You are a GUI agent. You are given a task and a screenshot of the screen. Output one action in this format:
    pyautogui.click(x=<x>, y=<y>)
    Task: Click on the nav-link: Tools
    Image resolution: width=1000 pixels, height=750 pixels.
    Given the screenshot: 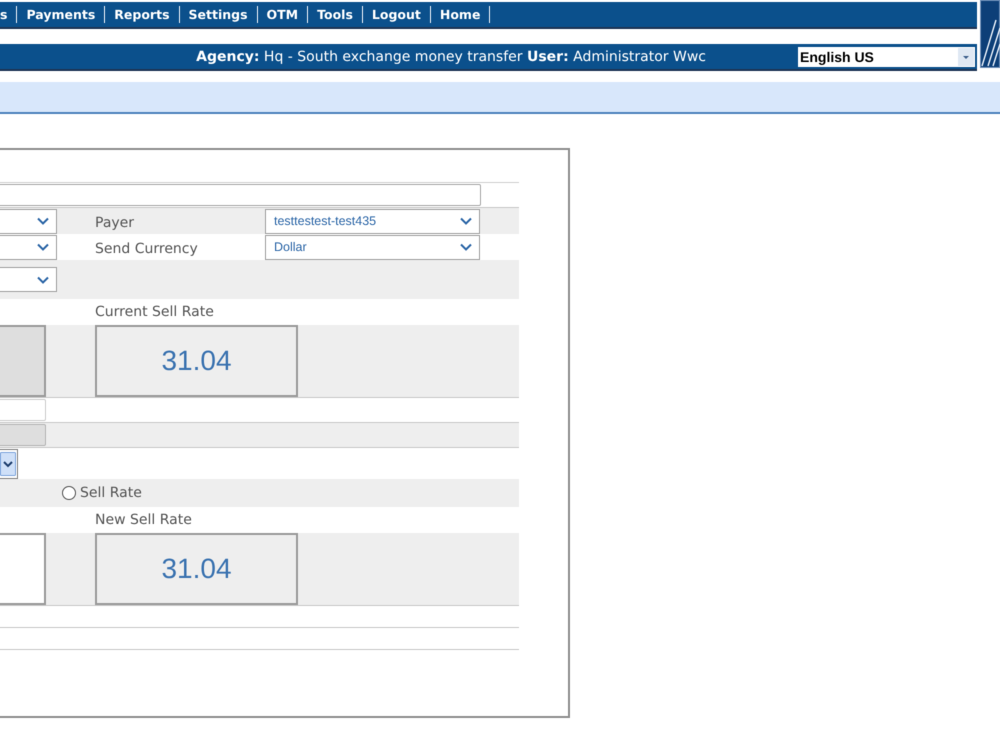 What is the action you would take?
    pyautogui.click(x=335, y=14)
    